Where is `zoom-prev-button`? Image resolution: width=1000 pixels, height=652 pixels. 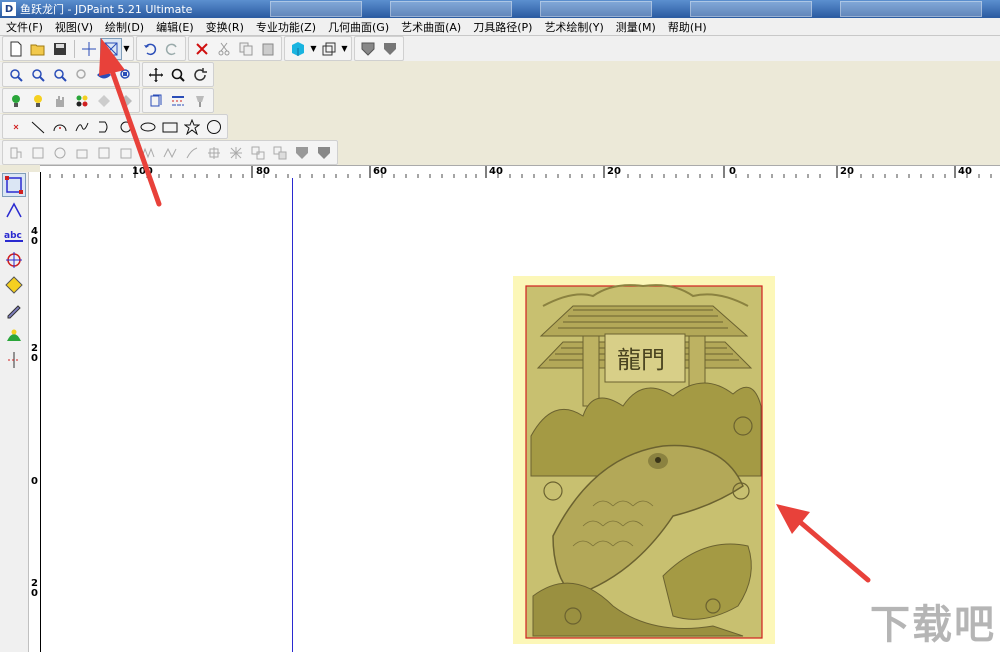
zoom-prev-button is located at coordinates (82, 75).